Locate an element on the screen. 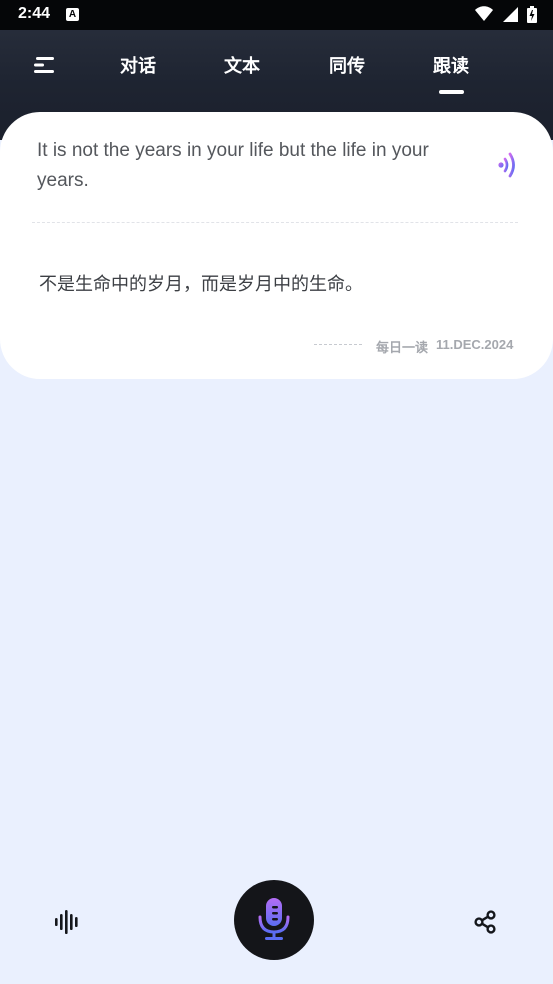  status-bar: 2:44 A is located at coordinates (276, 15).